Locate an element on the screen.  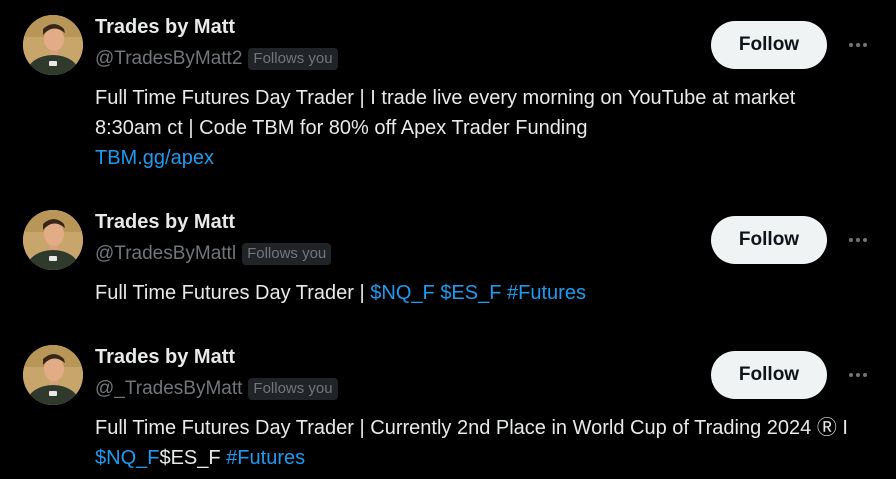
bio-text: $ES_F is located at coordinates (193, 458).